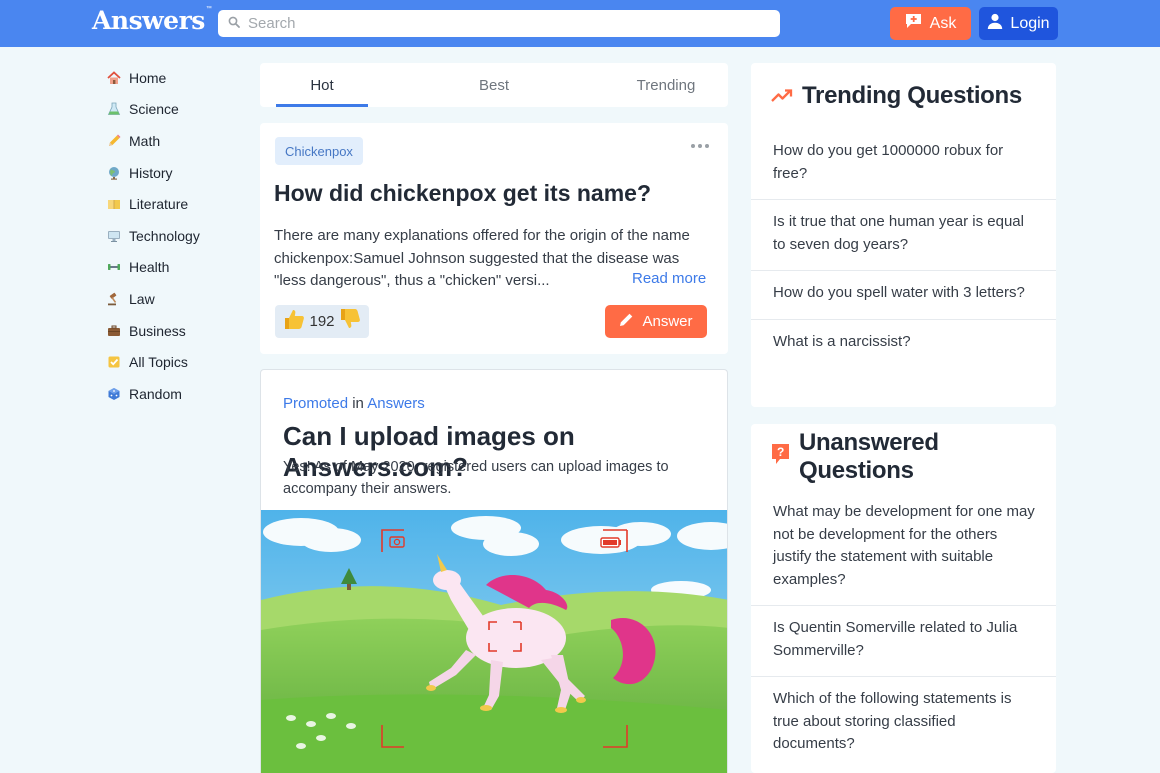 This screenshot has width=1160, height=773. What do you see at coordinates (114, 362) in the screenshot?
I see `checklist-icon` at bounding box center [114, 362].